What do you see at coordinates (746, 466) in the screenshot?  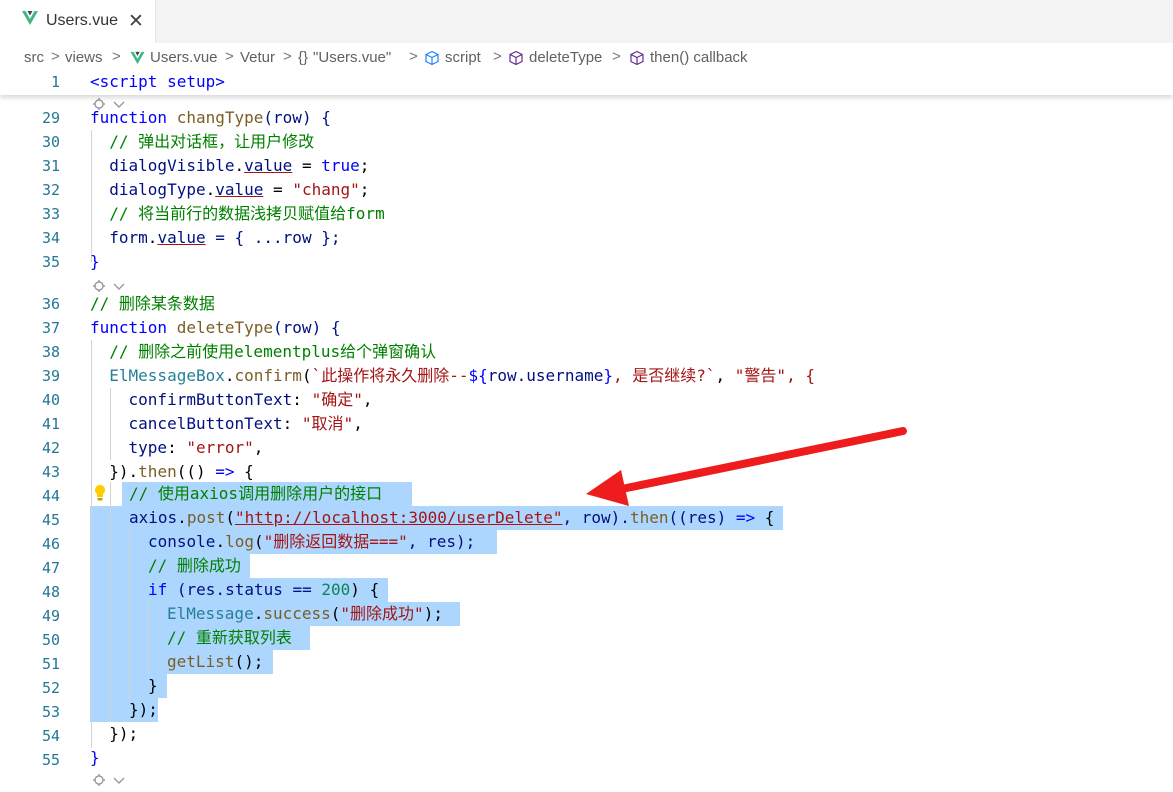 I see `annotation-arrow-icon` at bounding box center [746, 466].